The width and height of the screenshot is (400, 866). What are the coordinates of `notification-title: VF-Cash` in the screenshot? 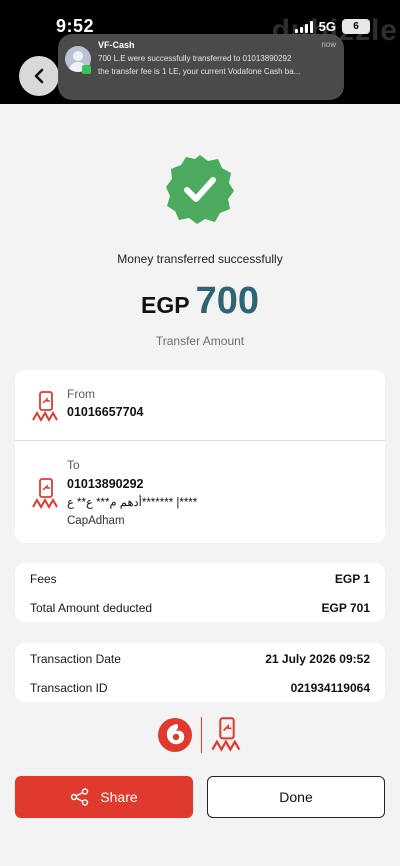 It's located at (116, 45).